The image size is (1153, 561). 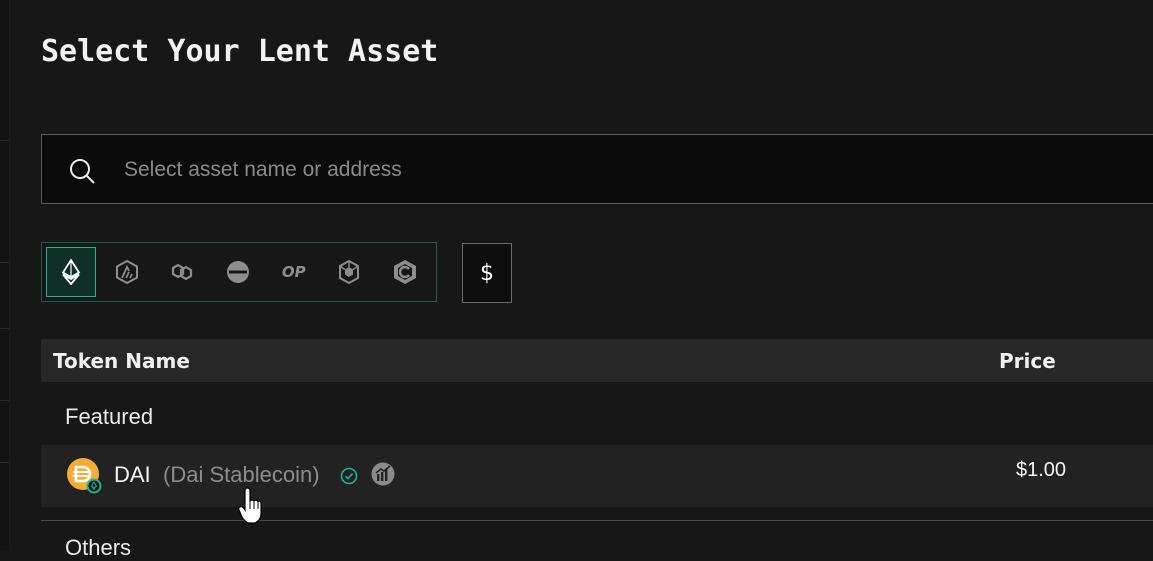 What do you see at coordinates (98, 547) in the screenshot?
I see `section-others: Others` at bounding box center [98, 547].